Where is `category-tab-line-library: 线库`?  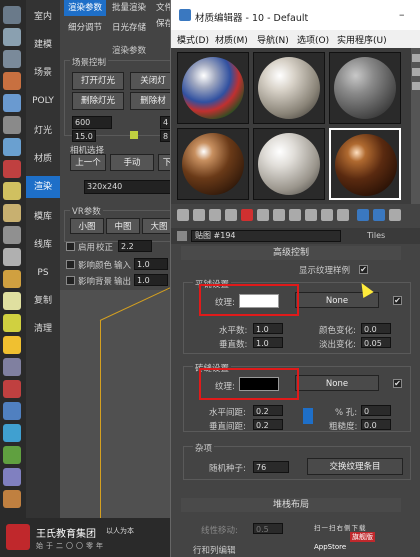
category-tab-line-library: 线库 is located at coordinates (43, 245).